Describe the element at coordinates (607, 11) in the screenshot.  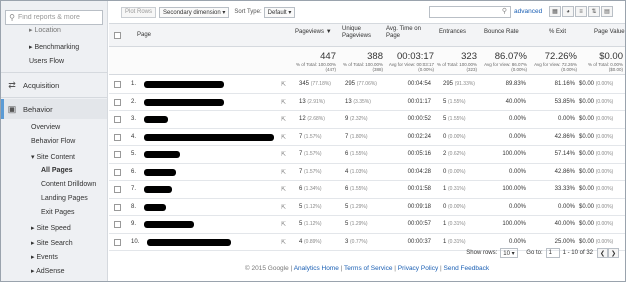
I see `pivot-view-icon: ▤` at that location.